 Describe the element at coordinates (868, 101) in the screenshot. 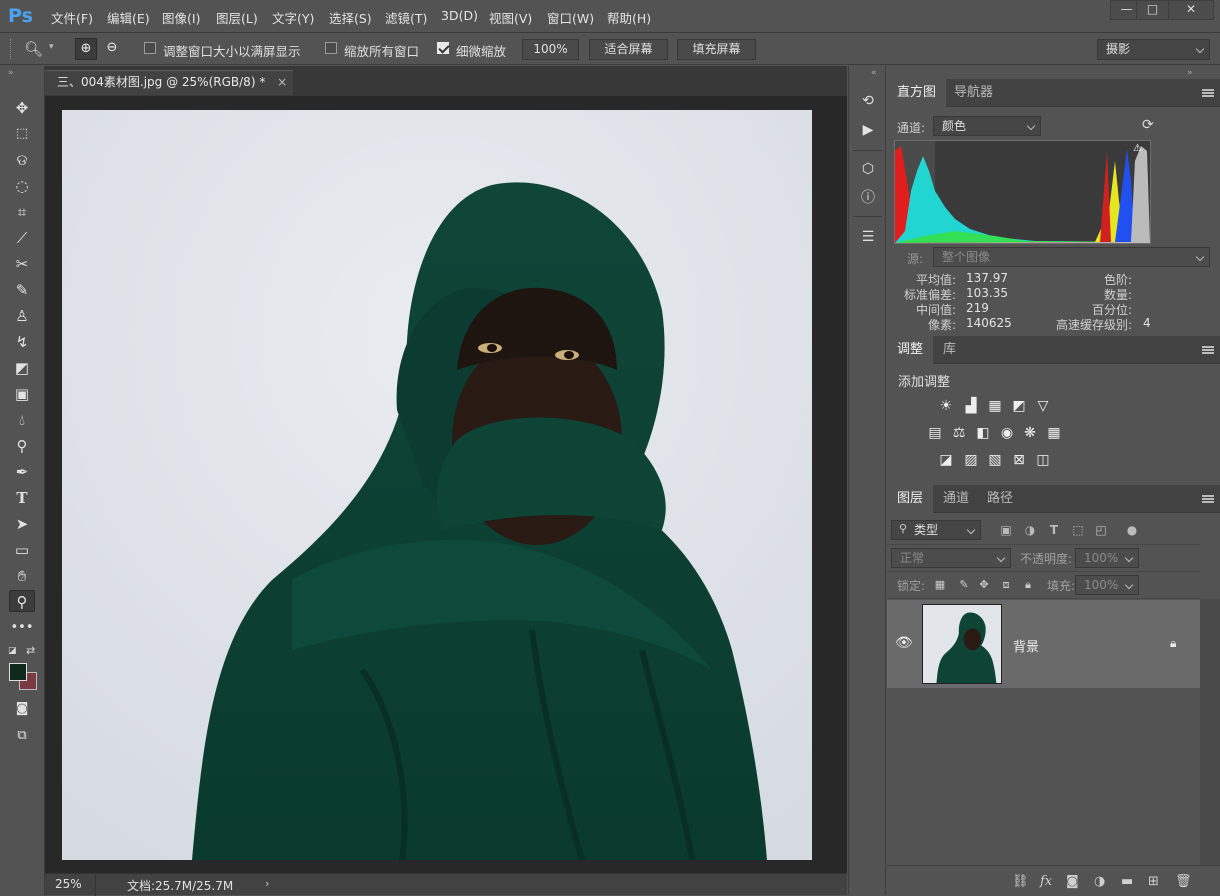

I see `history-panel-icon: ⟲` at that location.